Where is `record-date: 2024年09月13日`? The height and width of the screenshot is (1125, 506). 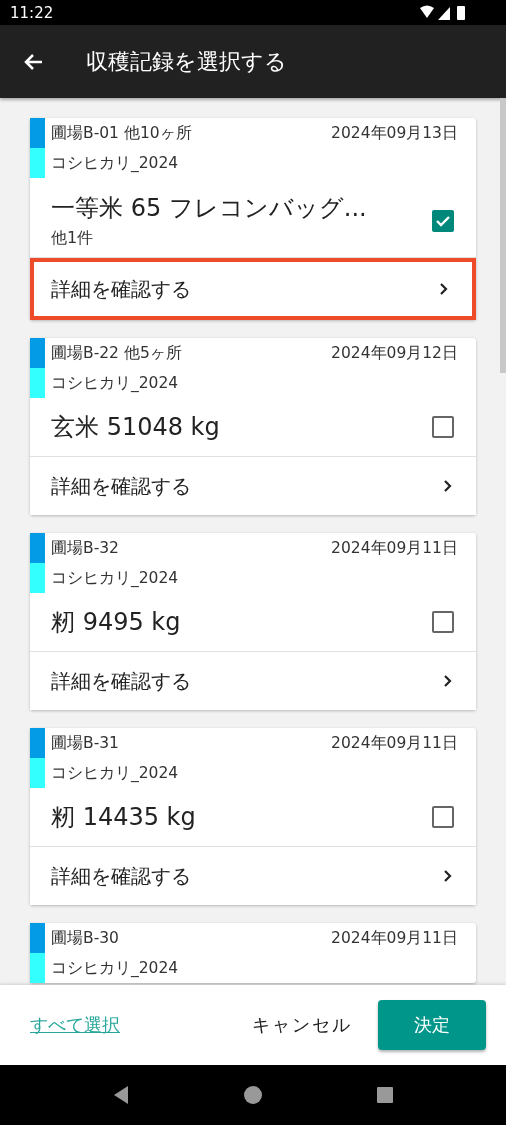 record-date: 2024年09月13日 is located at coordinates (394, 133).